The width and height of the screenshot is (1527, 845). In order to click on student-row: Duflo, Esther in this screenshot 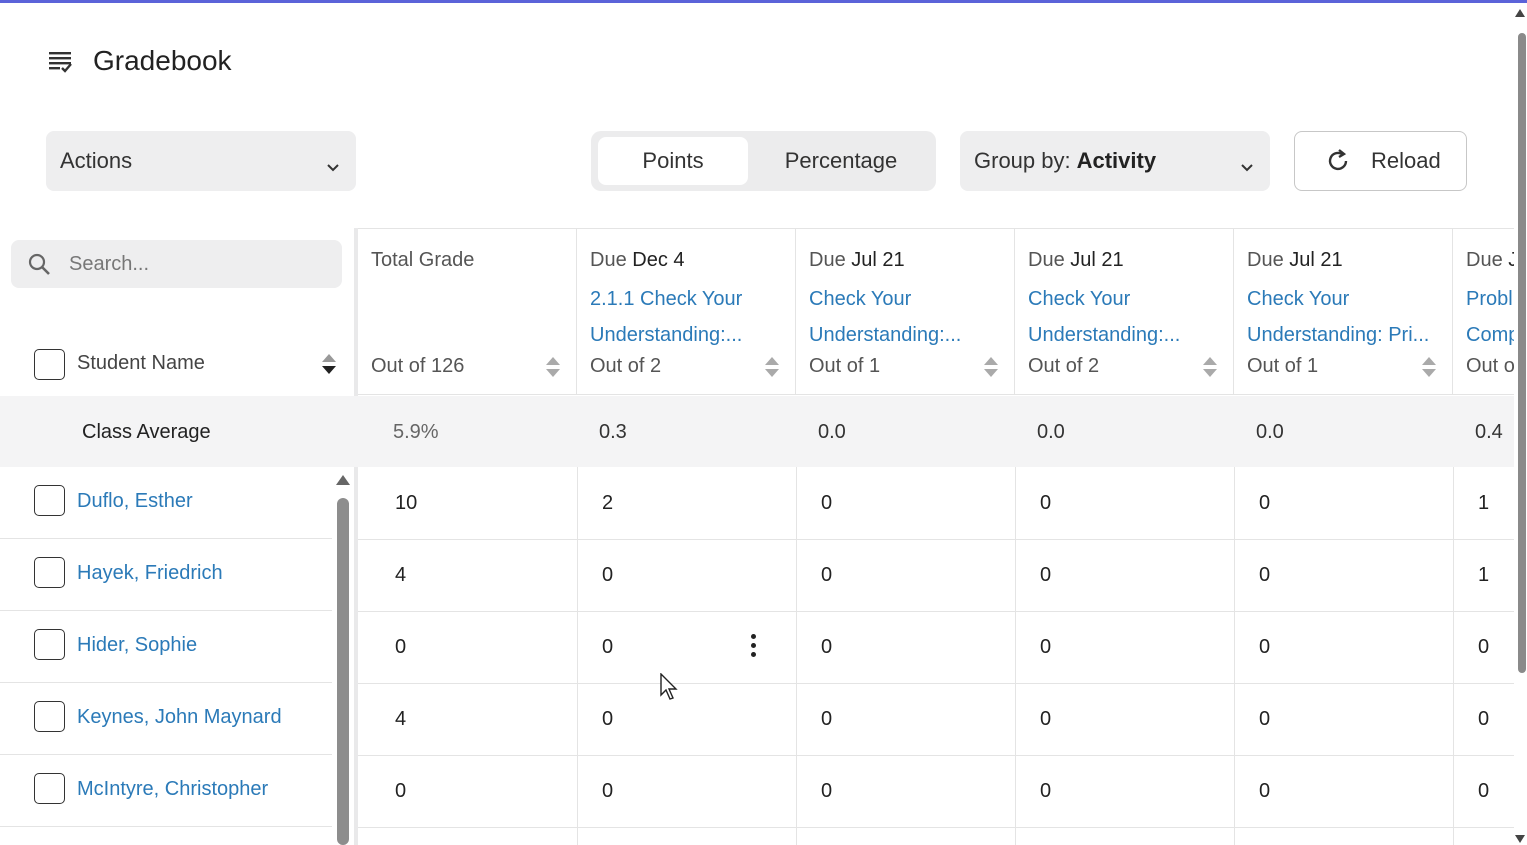, I will do `click(166, 503)`.